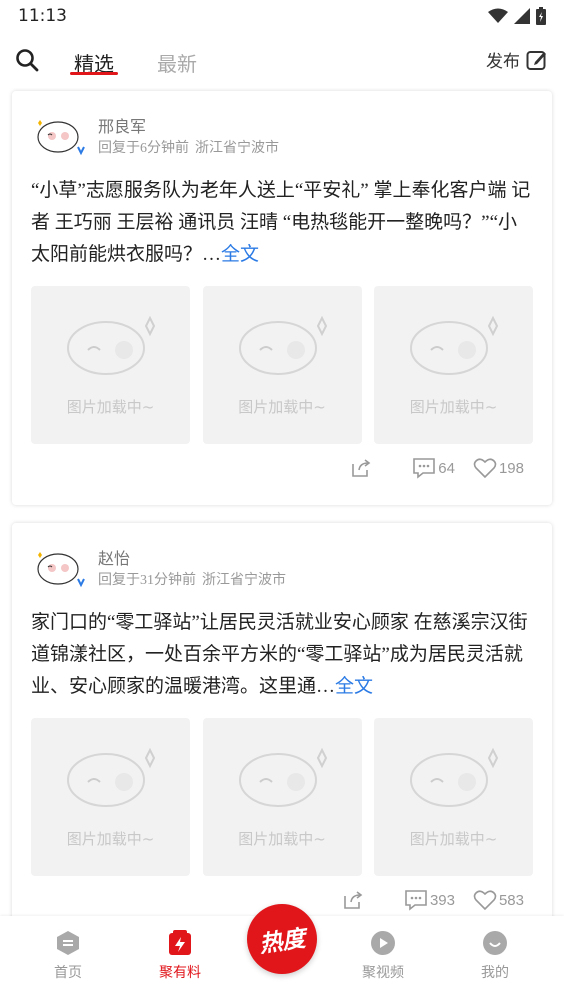 This screenshot has width=564, height=1004. Describe the element at coordinates (114, 557) in the screenshot. I see `author-name: 赵怡` at that location.